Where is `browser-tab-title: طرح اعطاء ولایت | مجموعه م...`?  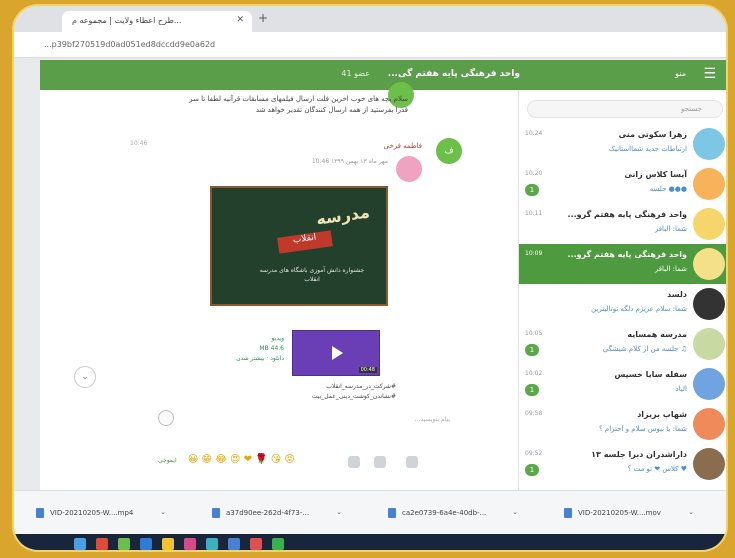 browser-tab-title: طرح اعطاء ولایت | مجموعه م... is located at coordinates (127, 20).